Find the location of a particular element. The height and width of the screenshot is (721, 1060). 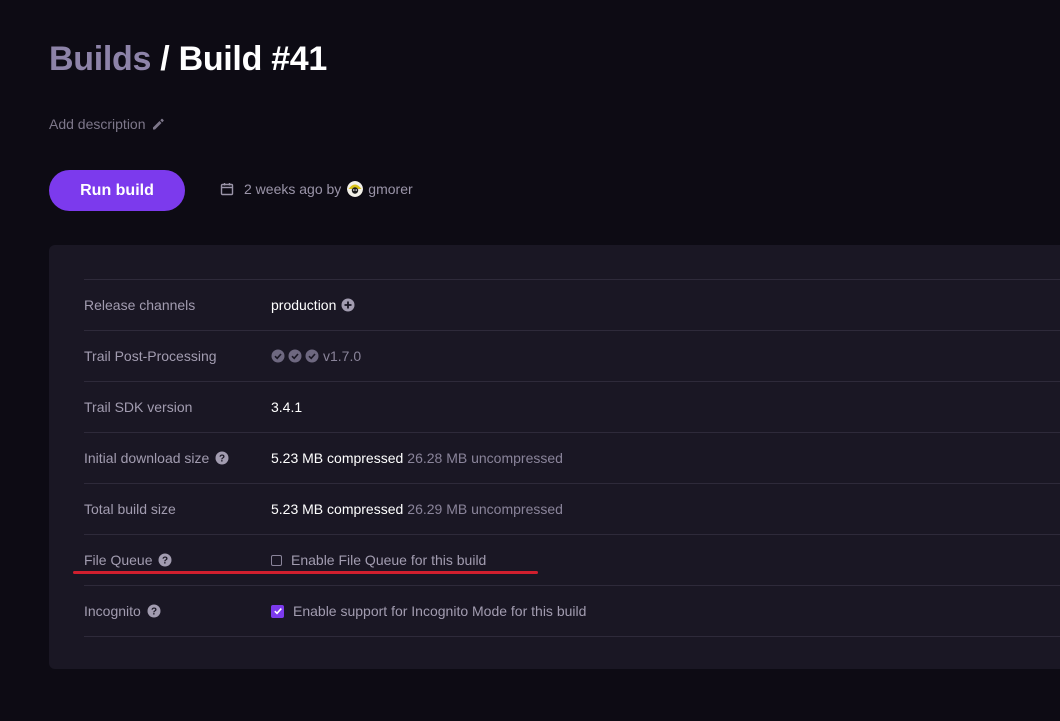

checkmark-icon is located at coordinates (277, 611).